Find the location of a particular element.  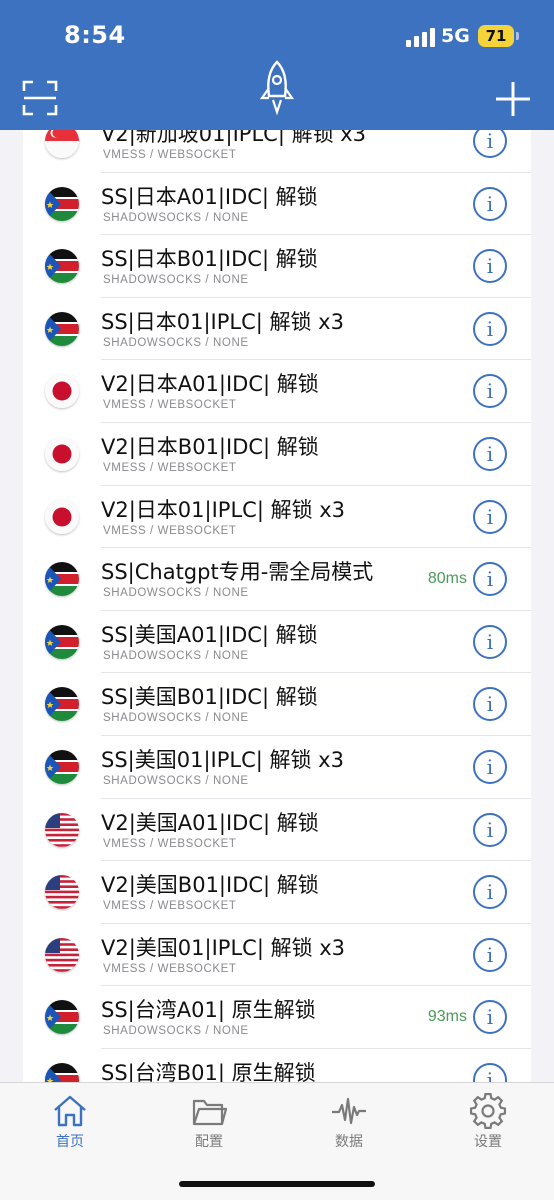

gear-icon is located at coordinates (488, 1111).